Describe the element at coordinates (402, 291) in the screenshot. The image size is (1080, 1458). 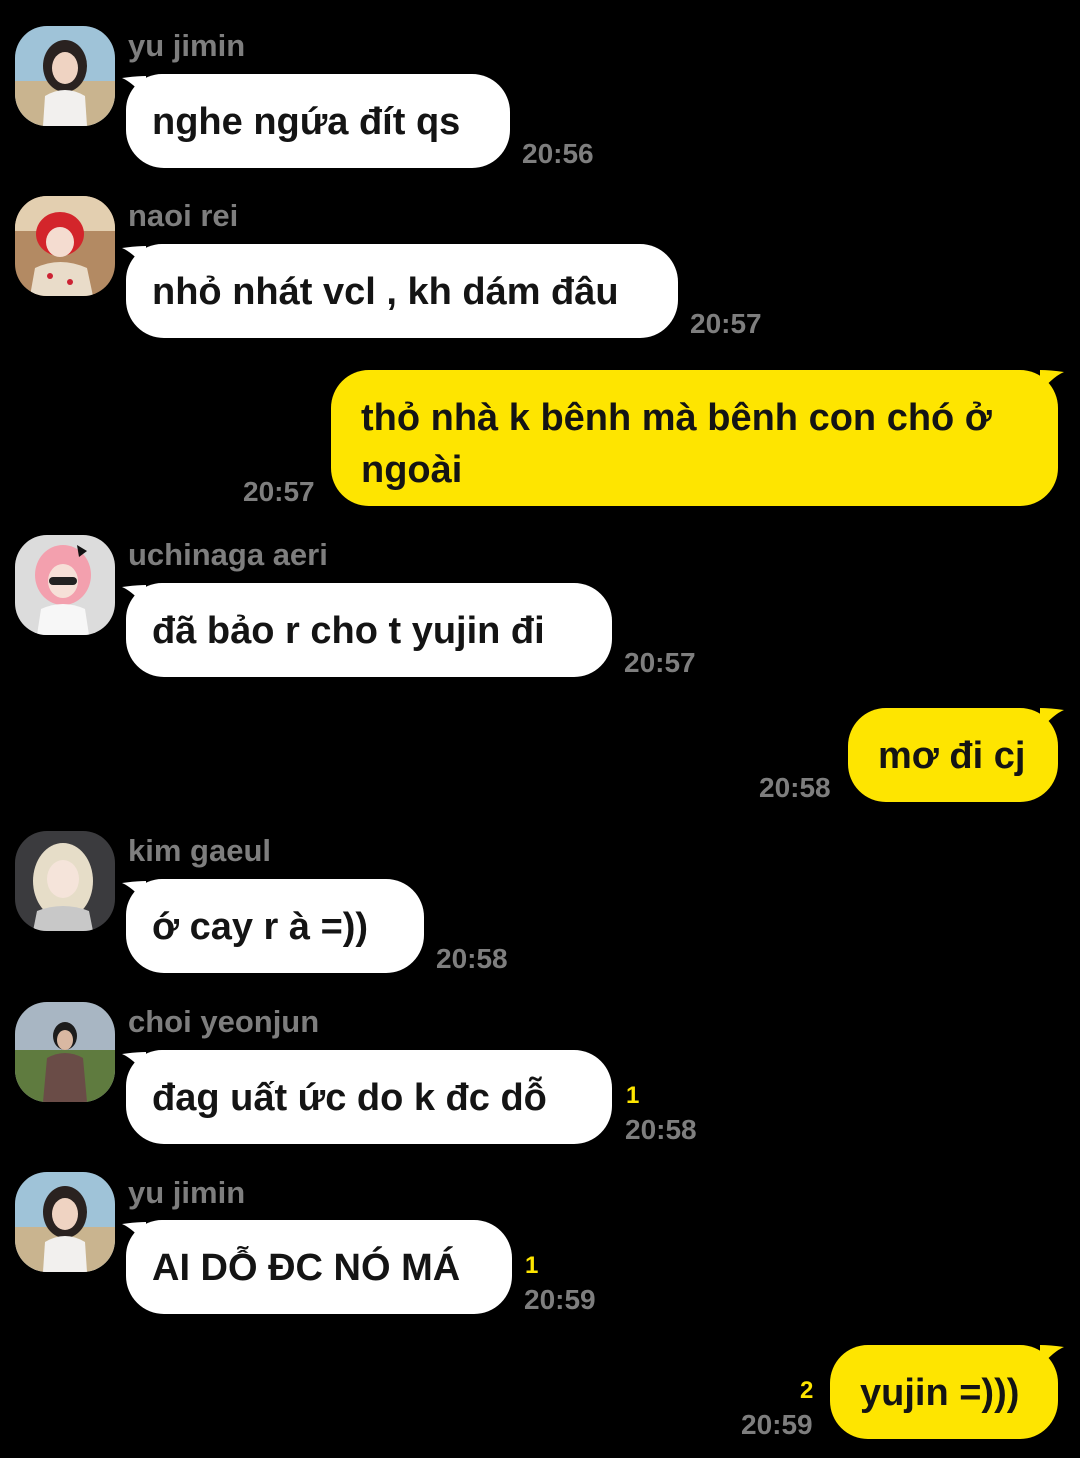
I see `message-bubble: nhỏ nhát vcl , kh dám đâu` at that location.